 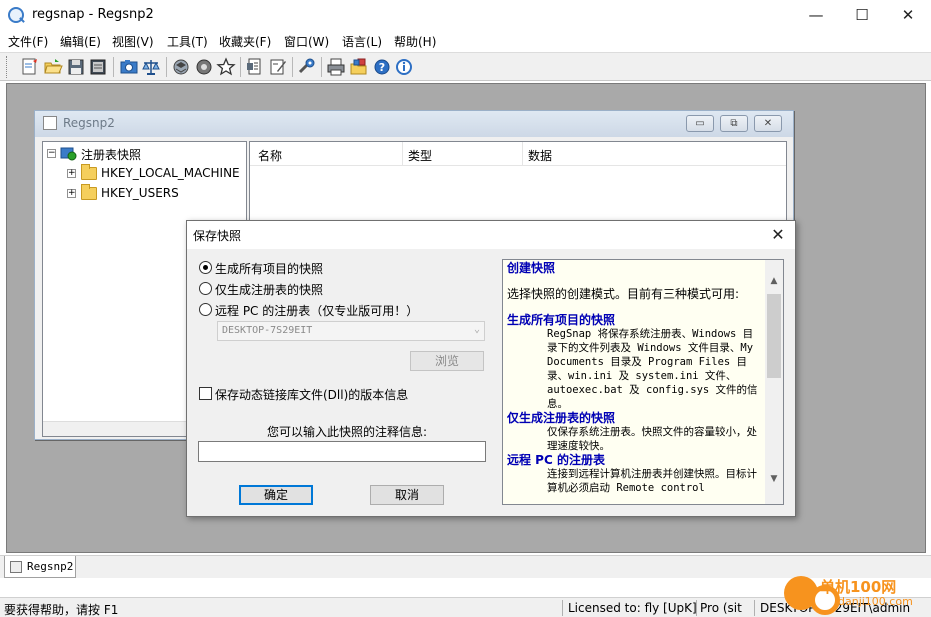 What do you see at coordinates (129, 67) in the screenshot?
I see `snapshot-camera-icon` at bounding box center [129, 67].